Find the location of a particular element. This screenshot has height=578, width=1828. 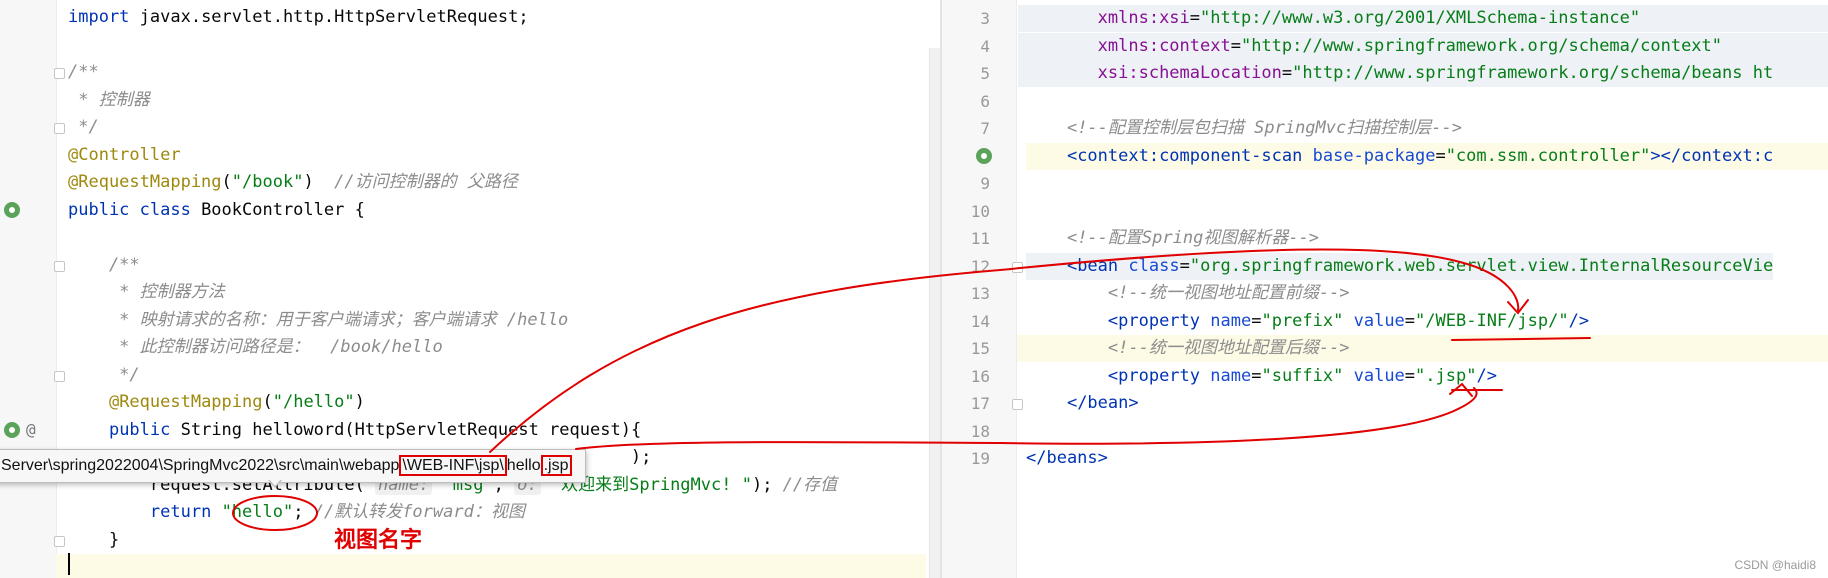

prefix-underline is located at coordinates (1521, 339).